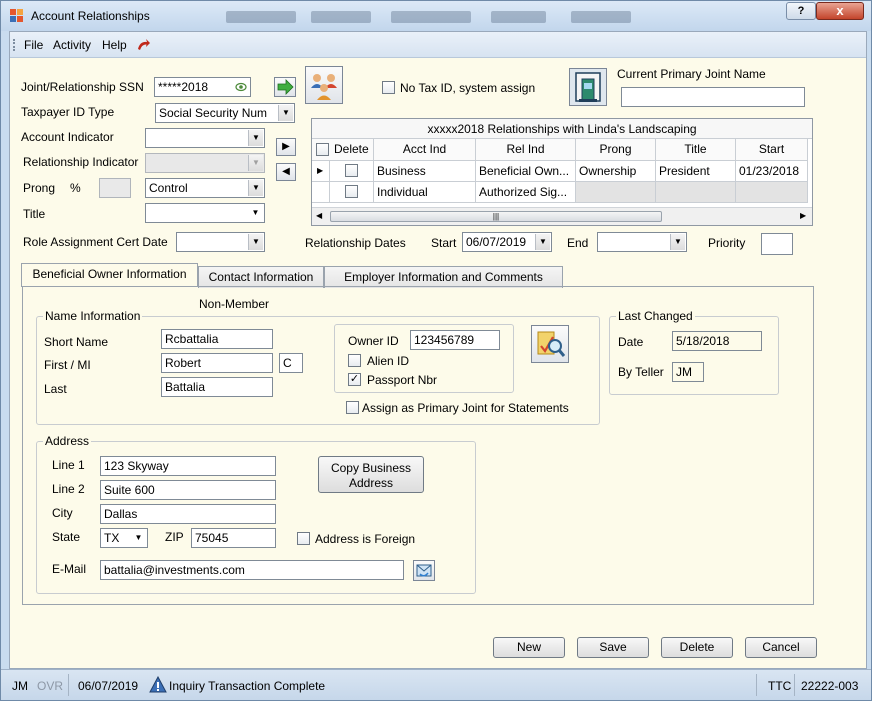 The image size is (872, 701). Describe the element at coordinates (321, 171) in the screenshot. I see `row-selector-current-icon: ▶` at that location.